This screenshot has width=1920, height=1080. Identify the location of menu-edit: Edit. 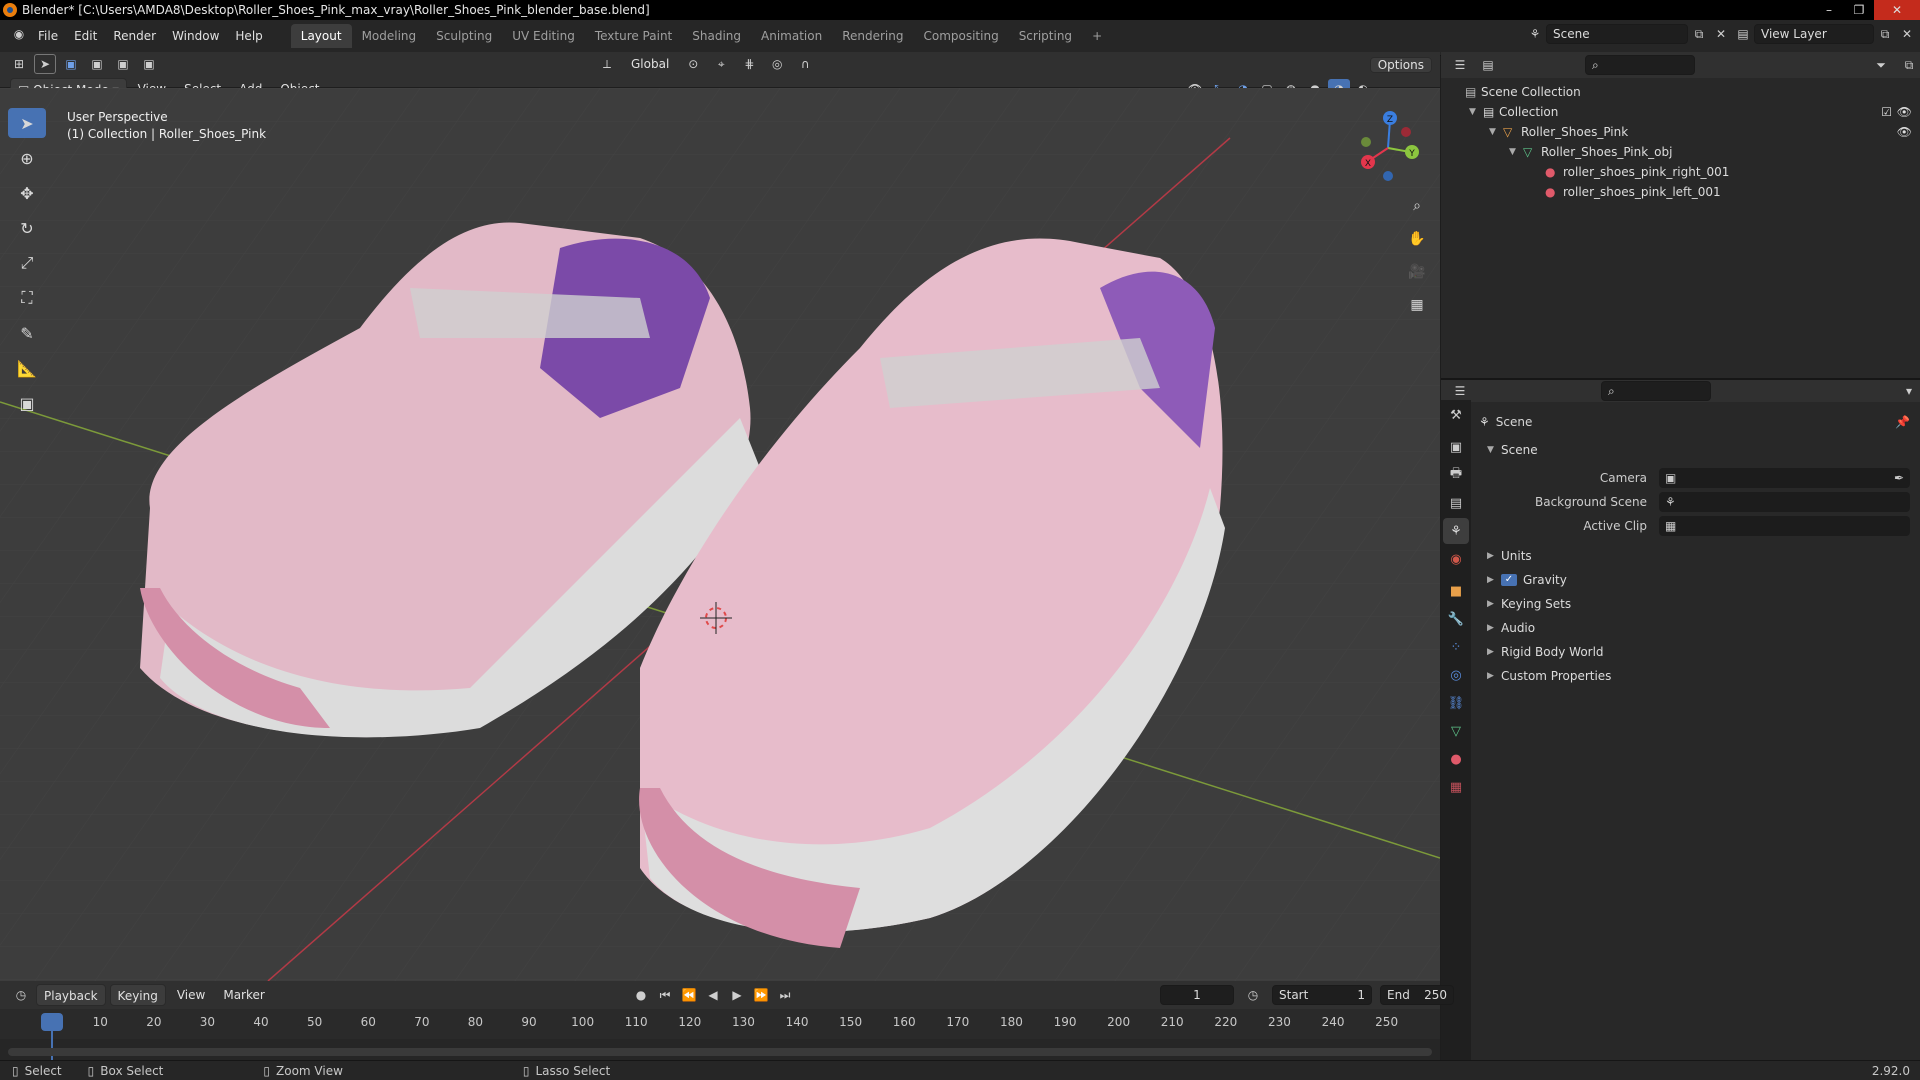
(85, 36).